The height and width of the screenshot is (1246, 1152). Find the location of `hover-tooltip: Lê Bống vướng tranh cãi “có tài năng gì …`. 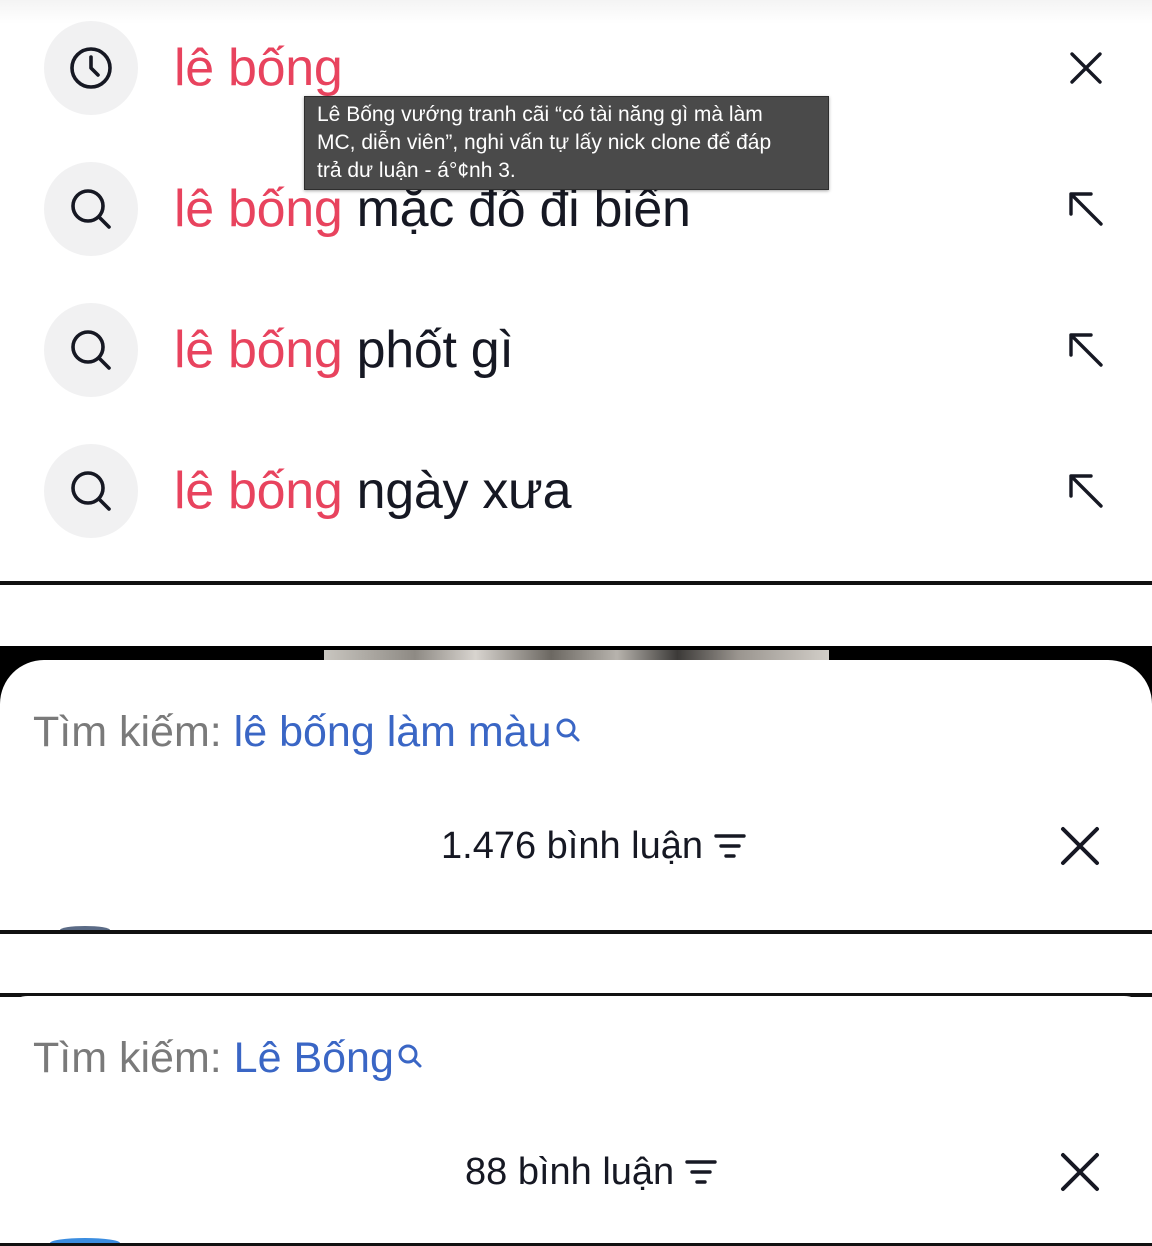

hover-tooltip: Lê Bống vướng tranh cãi “có tài năng gì … is located at coordinates (566, 143).